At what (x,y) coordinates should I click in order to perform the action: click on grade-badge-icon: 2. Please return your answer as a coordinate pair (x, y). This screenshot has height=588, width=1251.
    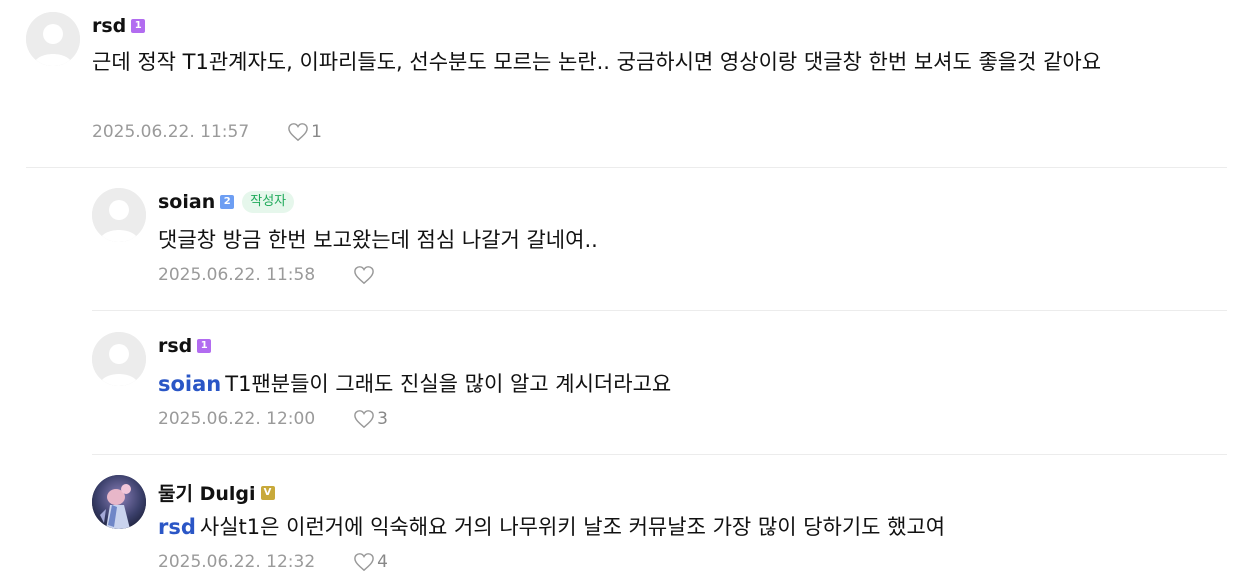
    Looking at the image, I should click on (227, 202).